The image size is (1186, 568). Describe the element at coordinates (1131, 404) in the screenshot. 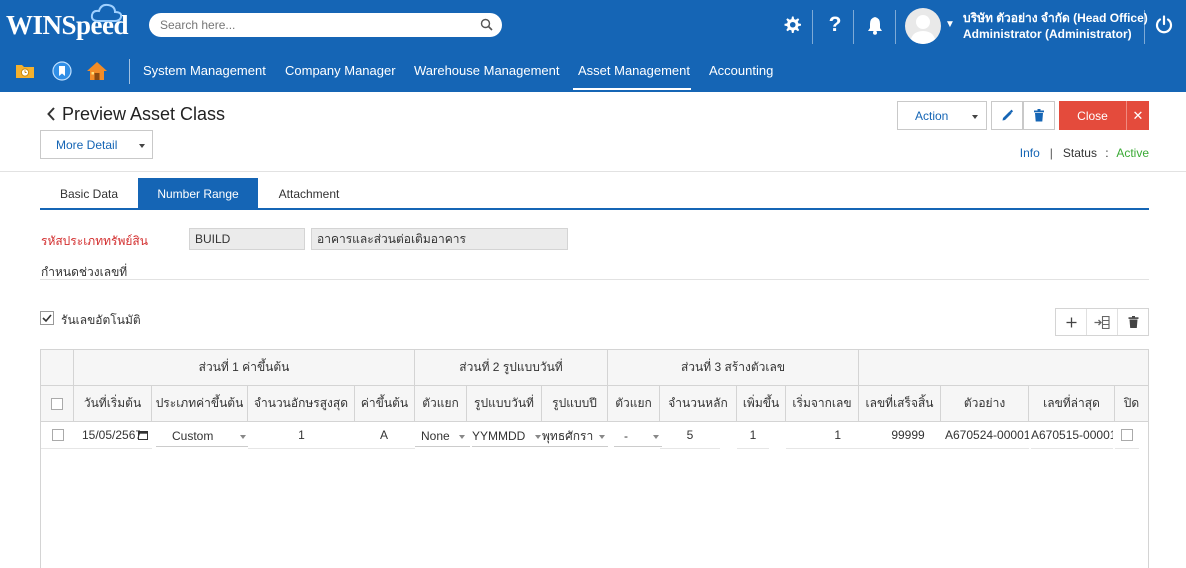

I see `col-closed: ปิด` at that location.